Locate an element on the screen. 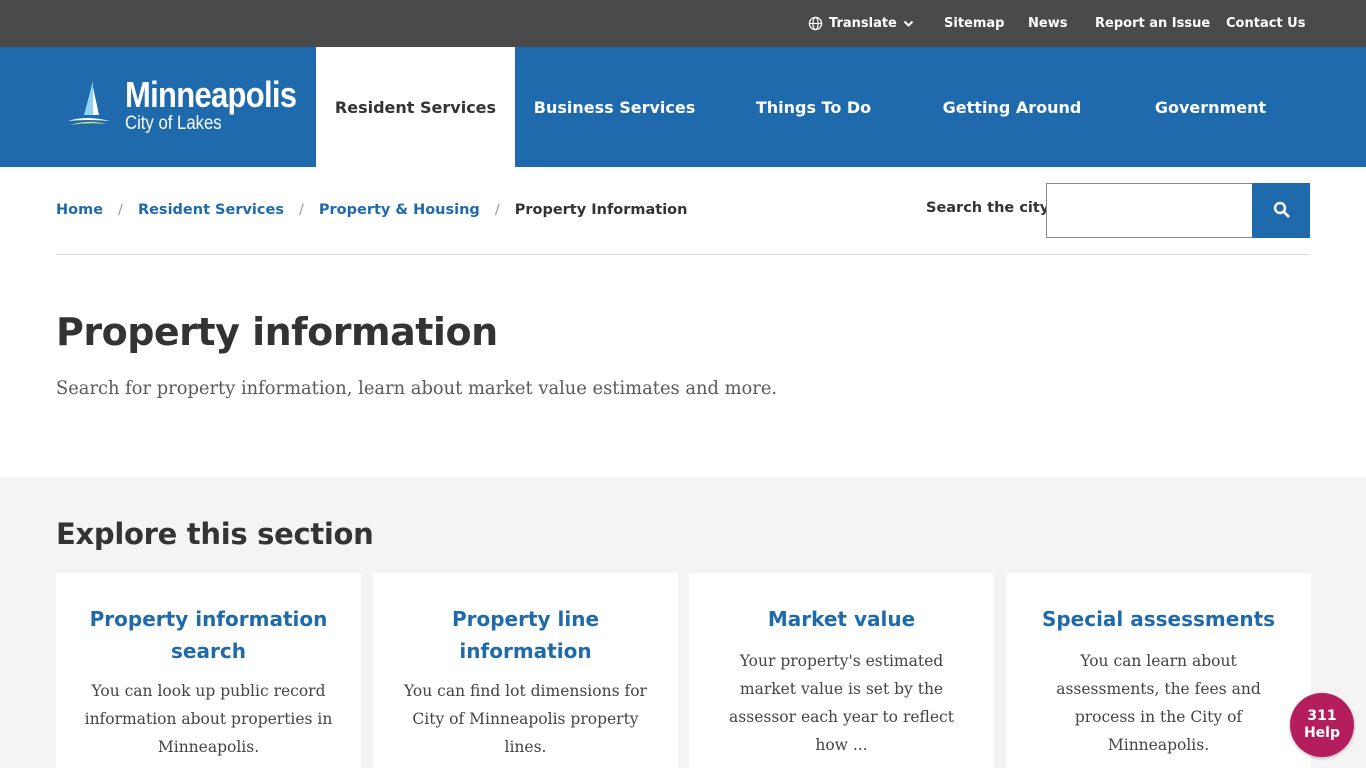 The image size is (1366, 768). card-title: Market value is located at coordinates (842, 619).